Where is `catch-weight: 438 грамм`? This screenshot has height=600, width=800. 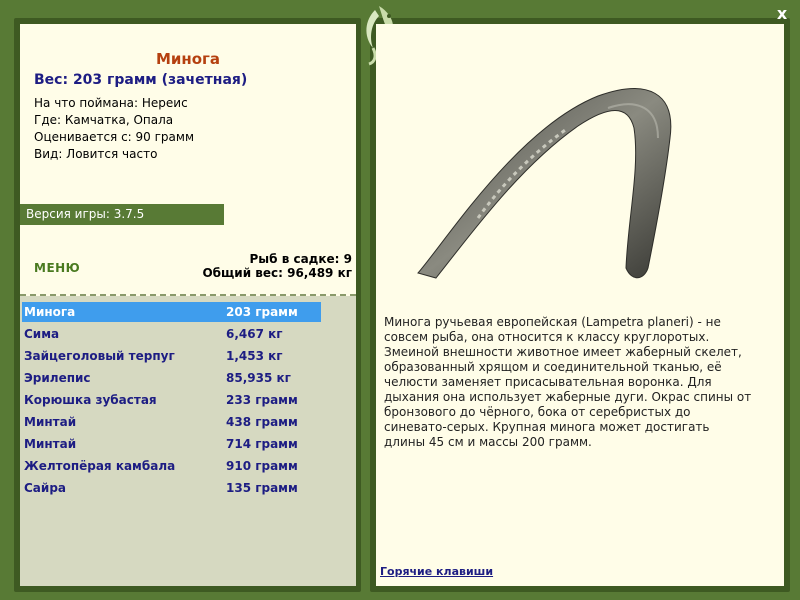
catch-weight: 438 грамм is located at coordinates (262, 422).